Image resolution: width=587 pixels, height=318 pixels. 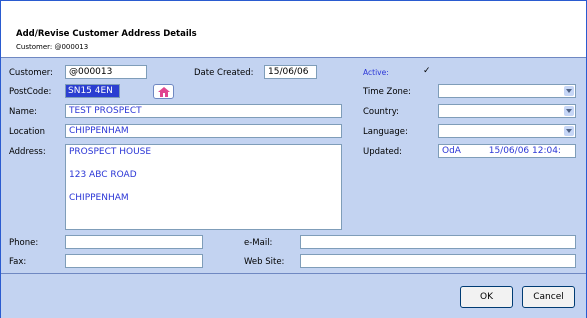 What do you see at coordinates (203, 187) in the screenshot?
I see `address-textarea: PROSPECT HOUSE 123 ABC ROAD CHIPPENHAM` at bounding box center [203, 187].